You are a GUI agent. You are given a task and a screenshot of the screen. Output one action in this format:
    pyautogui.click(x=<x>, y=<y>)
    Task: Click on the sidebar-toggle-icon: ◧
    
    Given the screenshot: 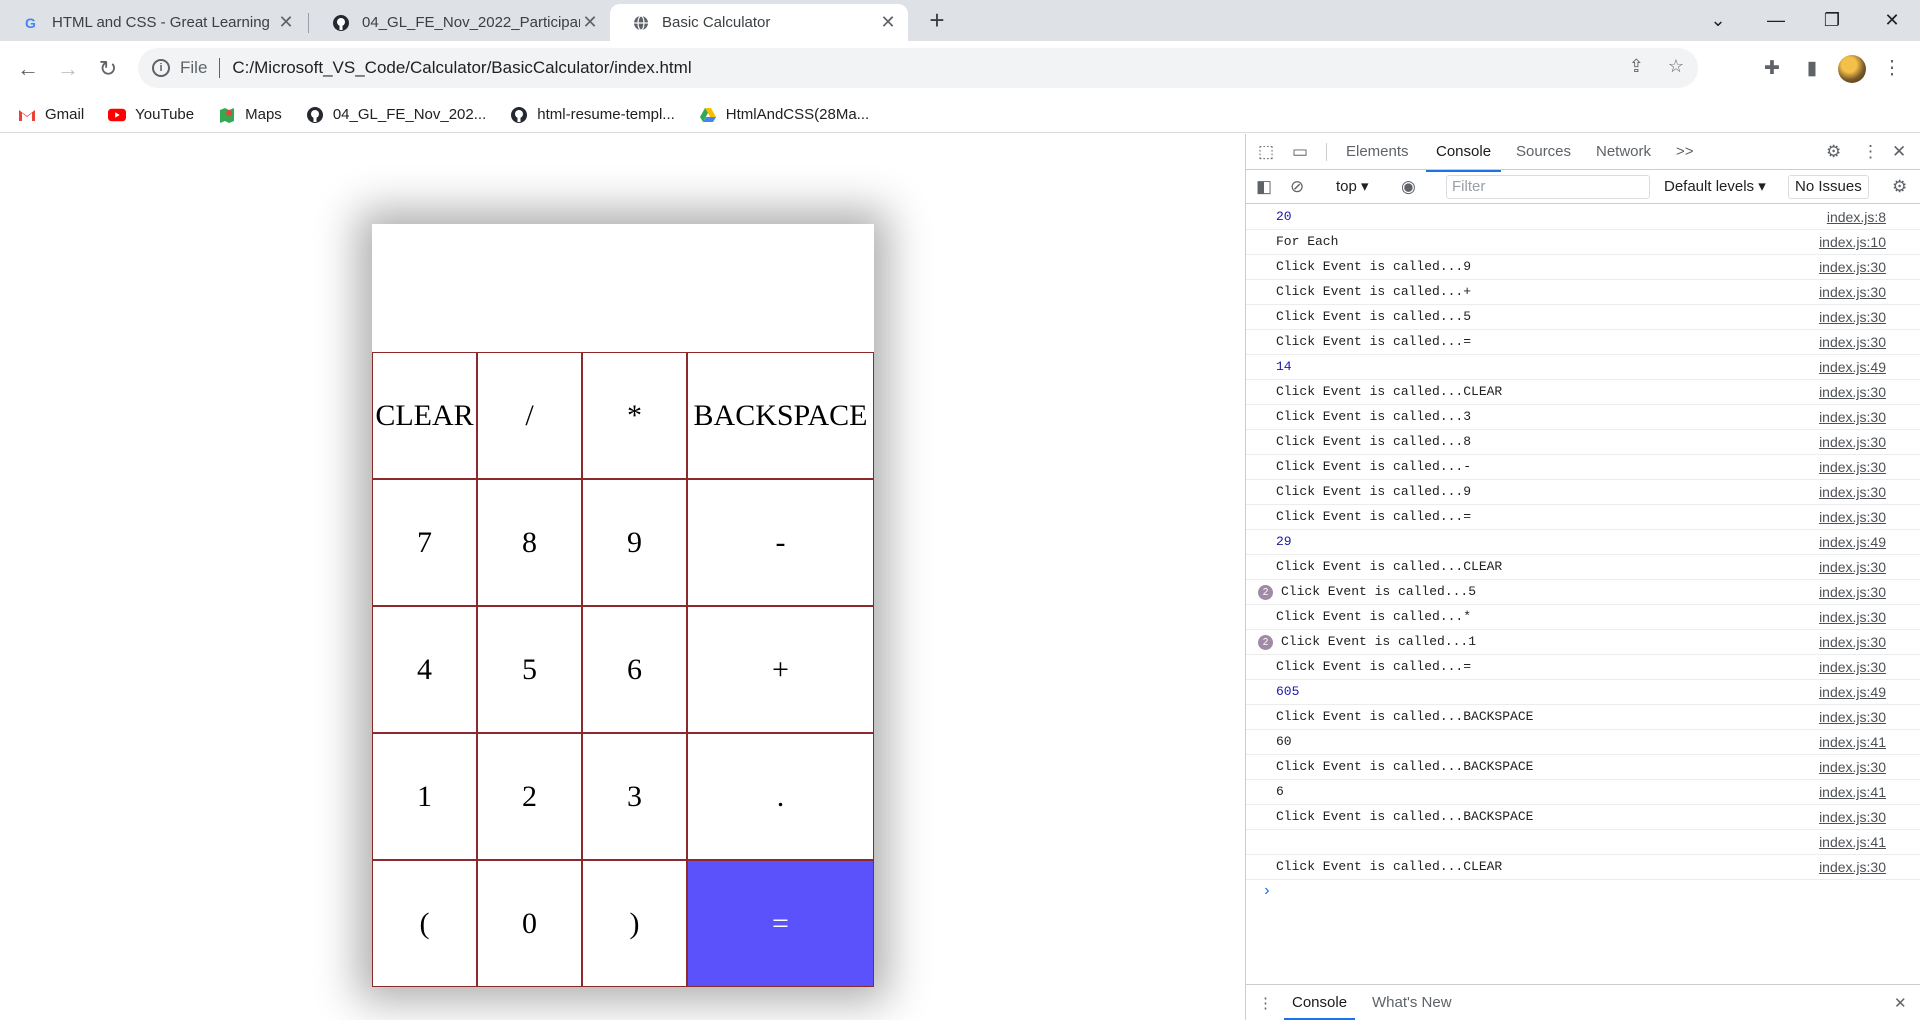 What is the action you would take?
    pyautogui.click(x=1264, y=187)
    